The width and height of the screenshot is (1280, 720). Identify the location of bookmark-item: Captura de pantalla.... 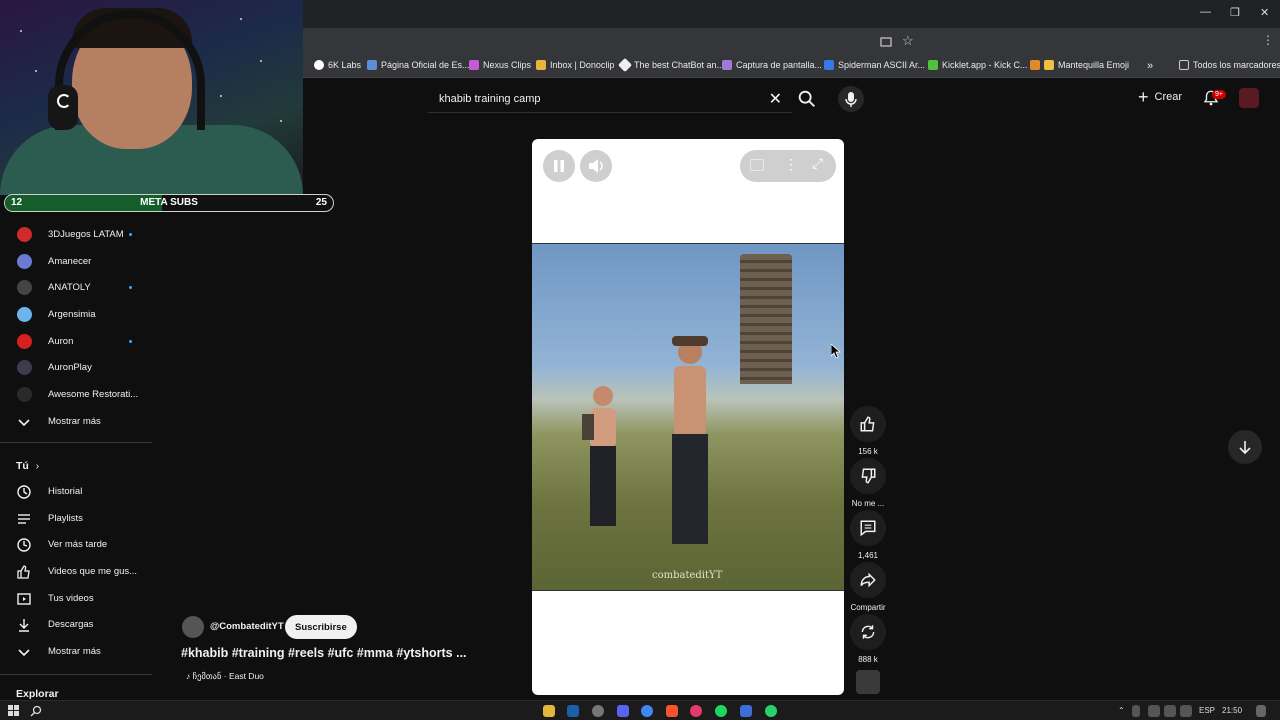
(772, 65).